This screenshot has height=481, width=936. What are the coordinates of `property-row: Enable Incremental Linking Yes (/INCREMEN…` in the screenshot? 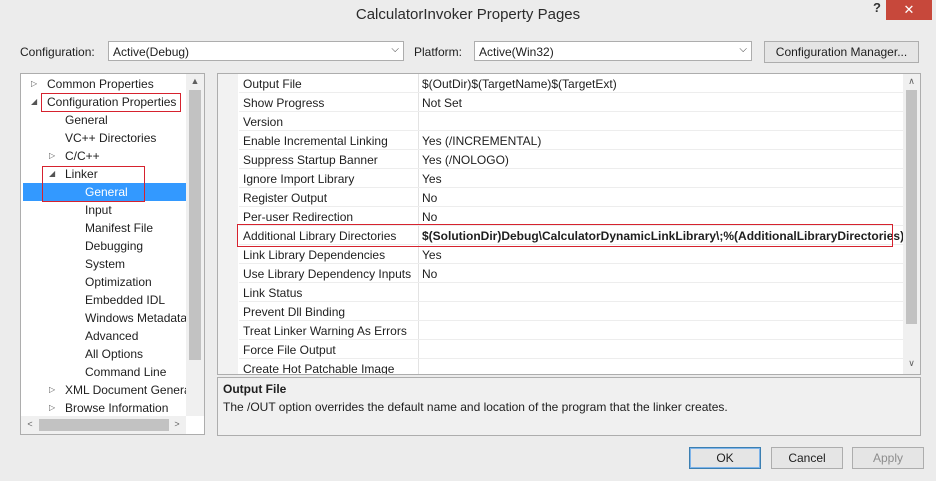 It's located at (561, 140).